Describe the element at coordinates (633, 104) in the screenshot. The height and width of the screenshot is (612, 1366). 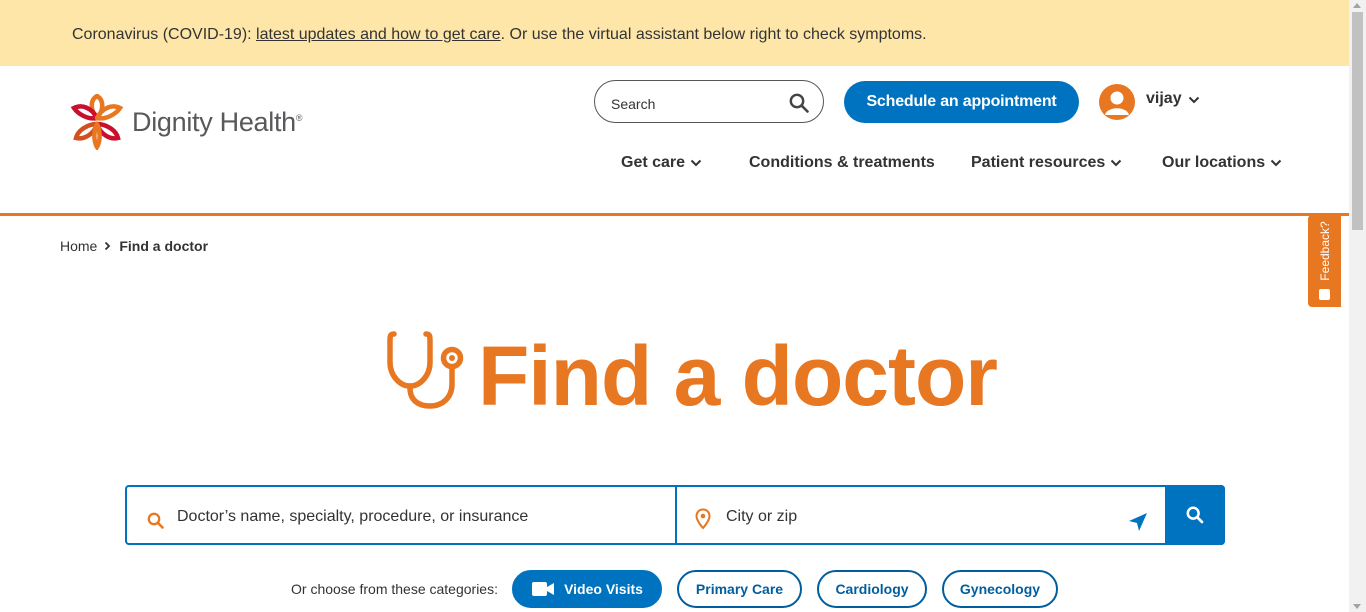
I see `search-placeholder: Search` at that location.